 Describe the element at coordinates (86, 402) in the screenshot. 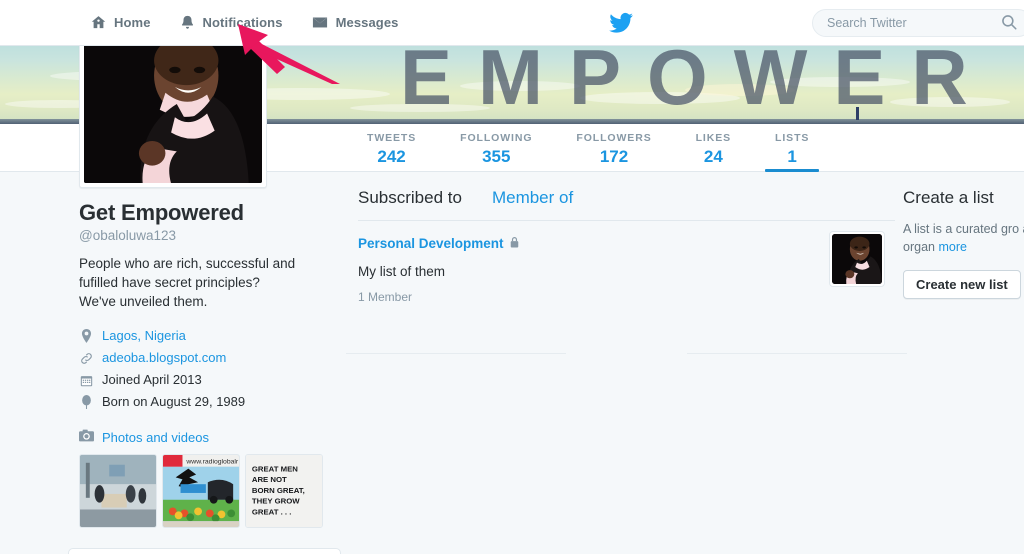

I see `balloon-icon` at that location.